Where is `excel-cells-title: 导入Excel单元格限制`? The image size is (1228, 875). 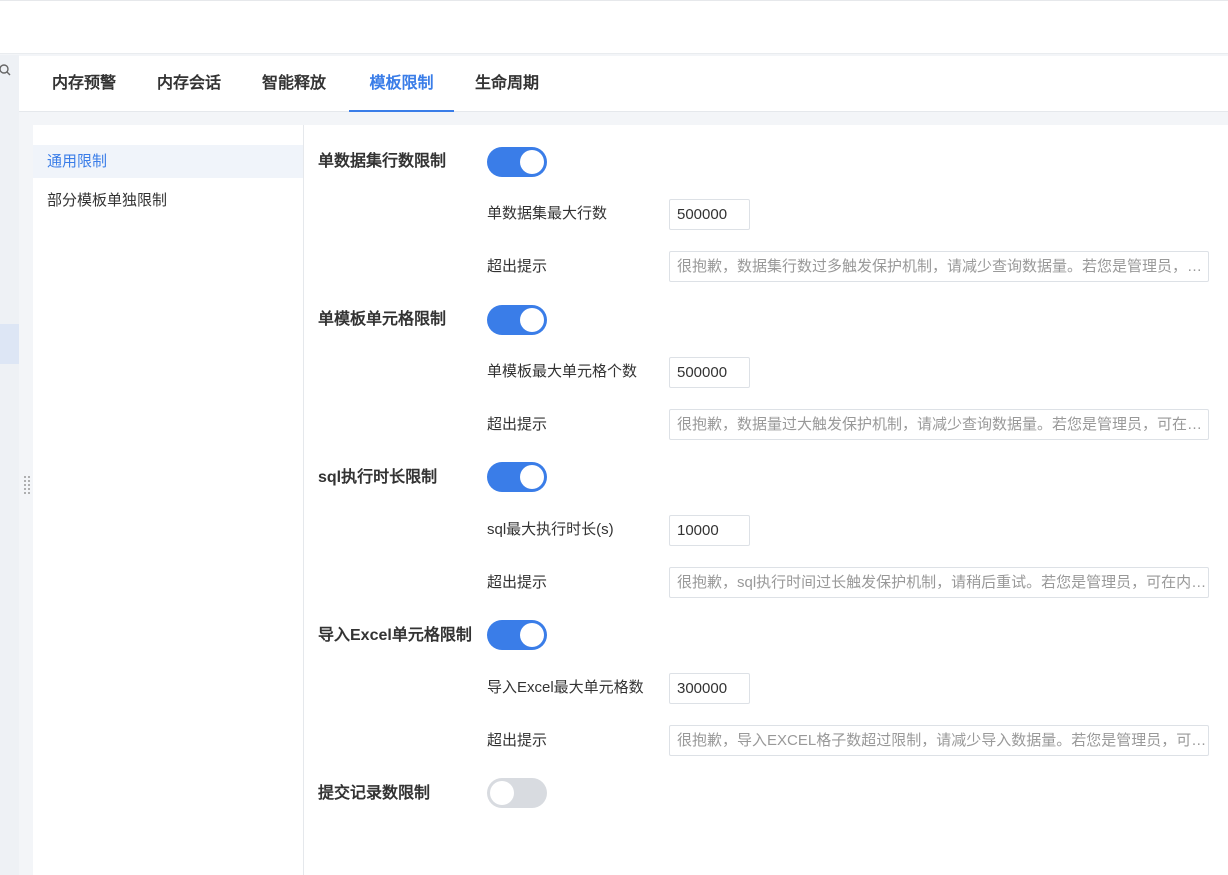 excel-cells-title: 导入Excel单元格限制 is located at coordinates (395, 635).